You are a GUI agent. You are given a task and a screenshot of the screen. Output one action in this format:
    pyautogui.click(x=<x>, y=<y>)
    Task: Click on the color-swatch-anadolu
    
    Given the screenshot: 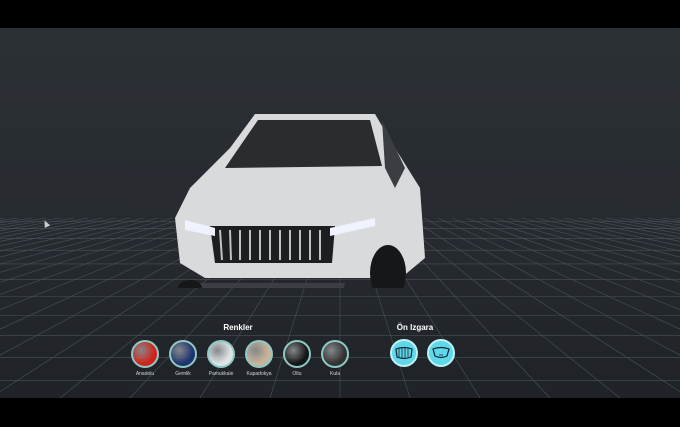 What is the action you would take?
    pyautogui.click(x=145, y=354)
    